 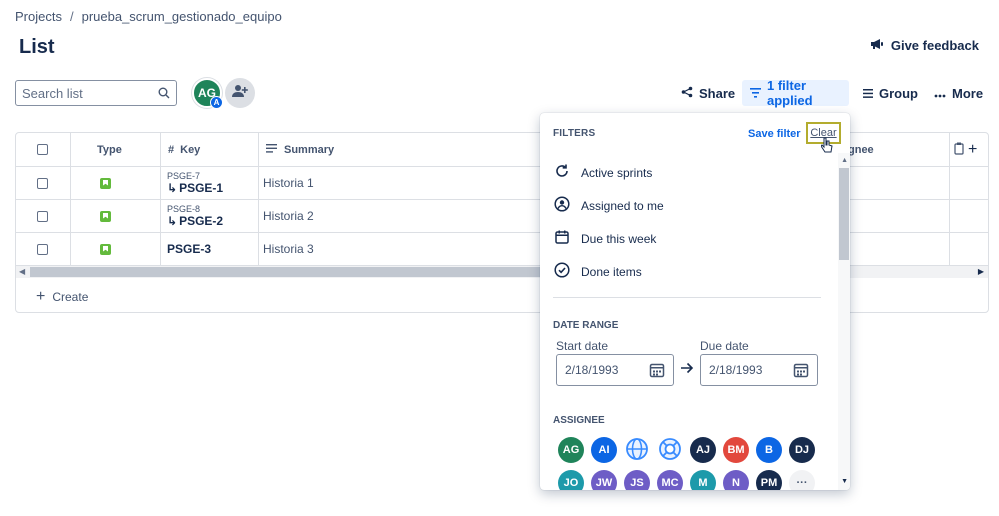 What do you see at coordinates (571, 450) in the screenshot?
I see `assignee-avatar: AG` at bounding box center [571, 450].